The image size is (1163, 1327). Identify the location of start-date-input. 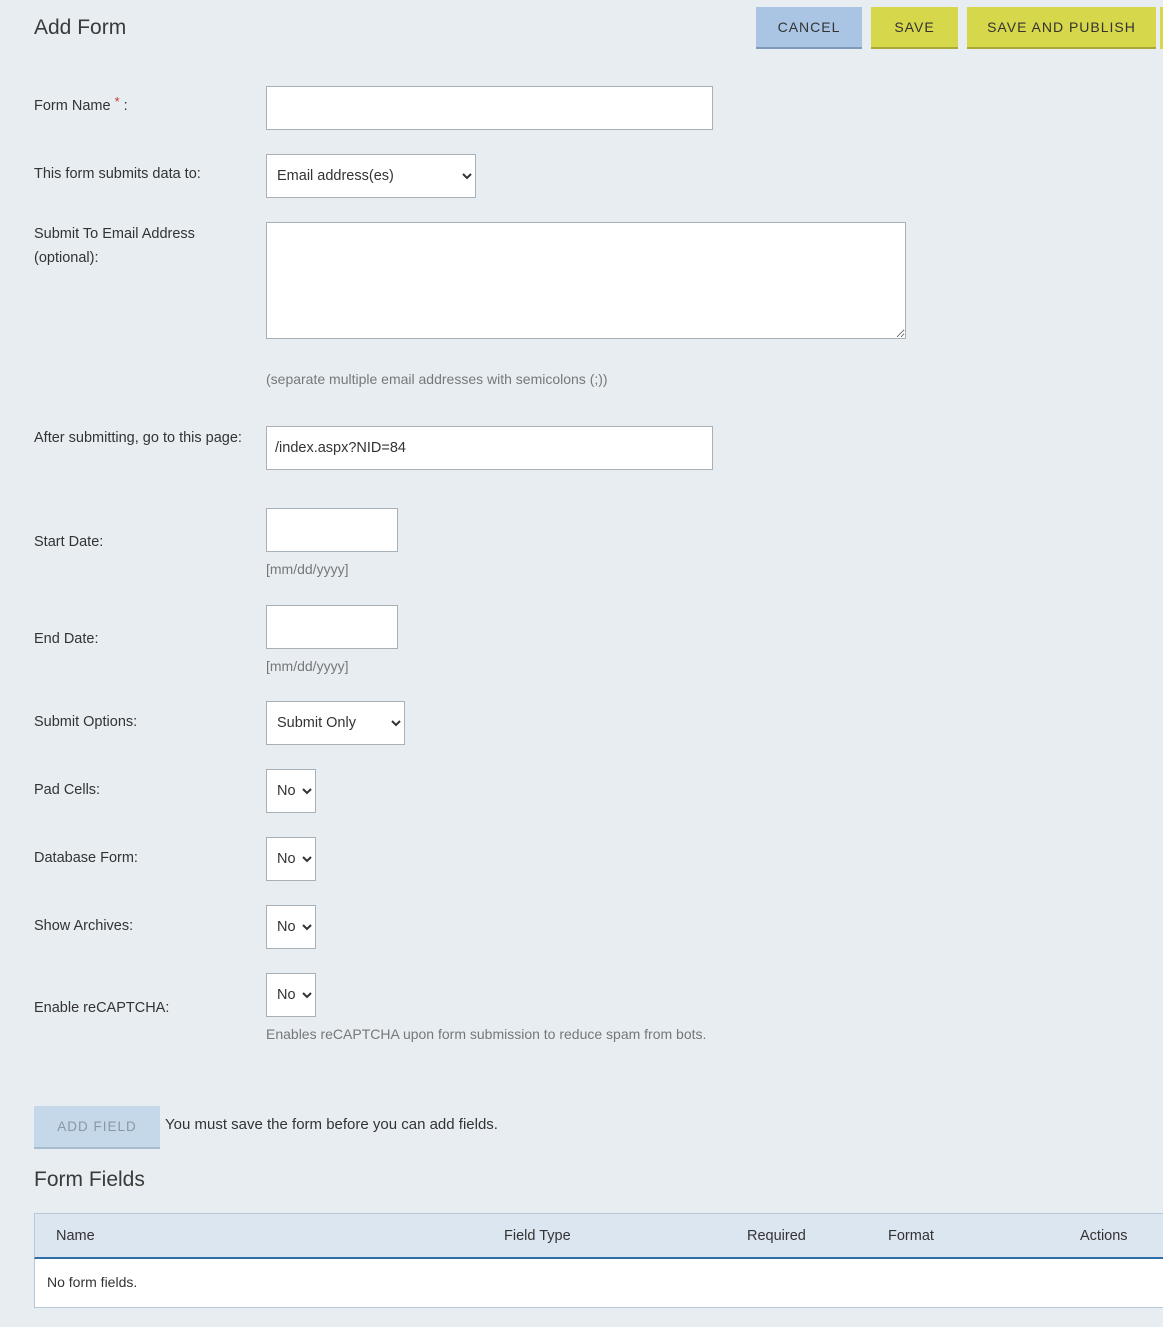
(332, 530).